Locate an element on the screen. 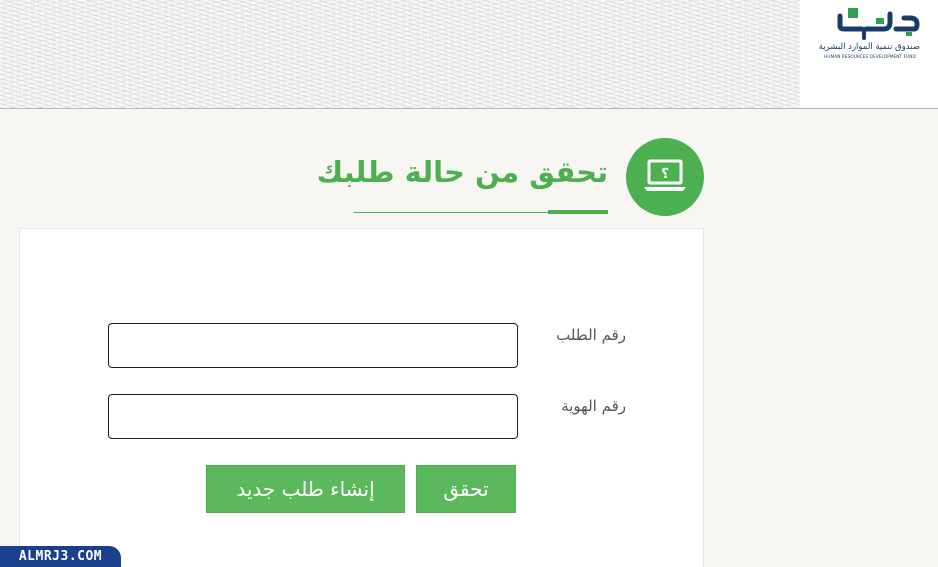 Image resolution: width=938 pixels, height=567 pixels. title-badge: ؟ is located at coordinates (665, 177).